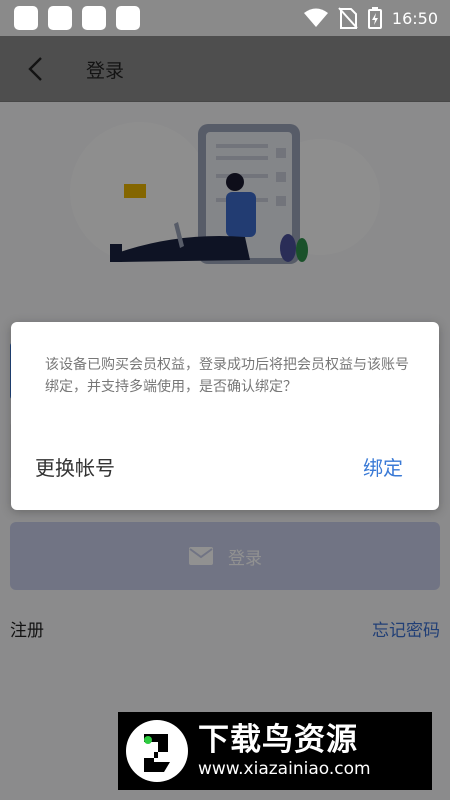 This screenshot has width=450, height=800. Describe the element at coordinates (75, 466) in the screenshot. I see `switch-account-button: 更换帐号` at that location.